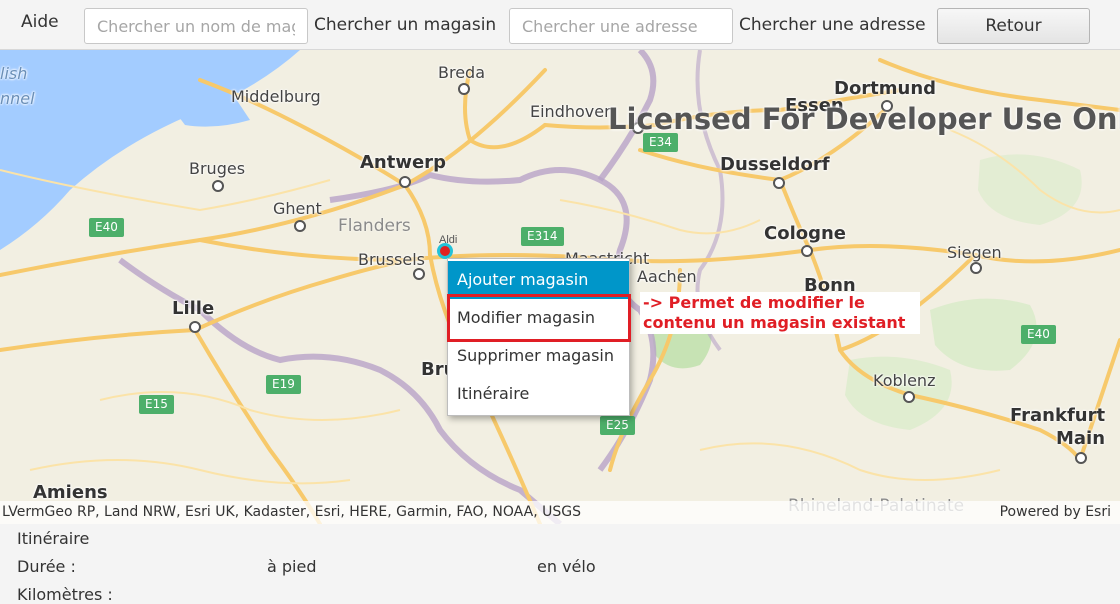 The image size is (1120, 604). What do you see at coordinates (70, 492) in the screenshot?
I see `city-label-amiens: Amiens` at bounding box center [70, 492].